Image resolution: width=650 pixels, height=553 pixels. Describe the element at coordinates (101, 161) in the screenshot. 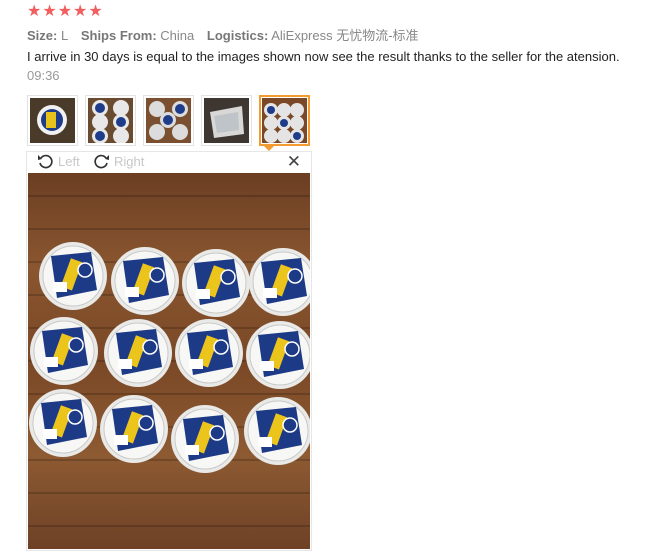

I see `rotate-right-icon` at that location.